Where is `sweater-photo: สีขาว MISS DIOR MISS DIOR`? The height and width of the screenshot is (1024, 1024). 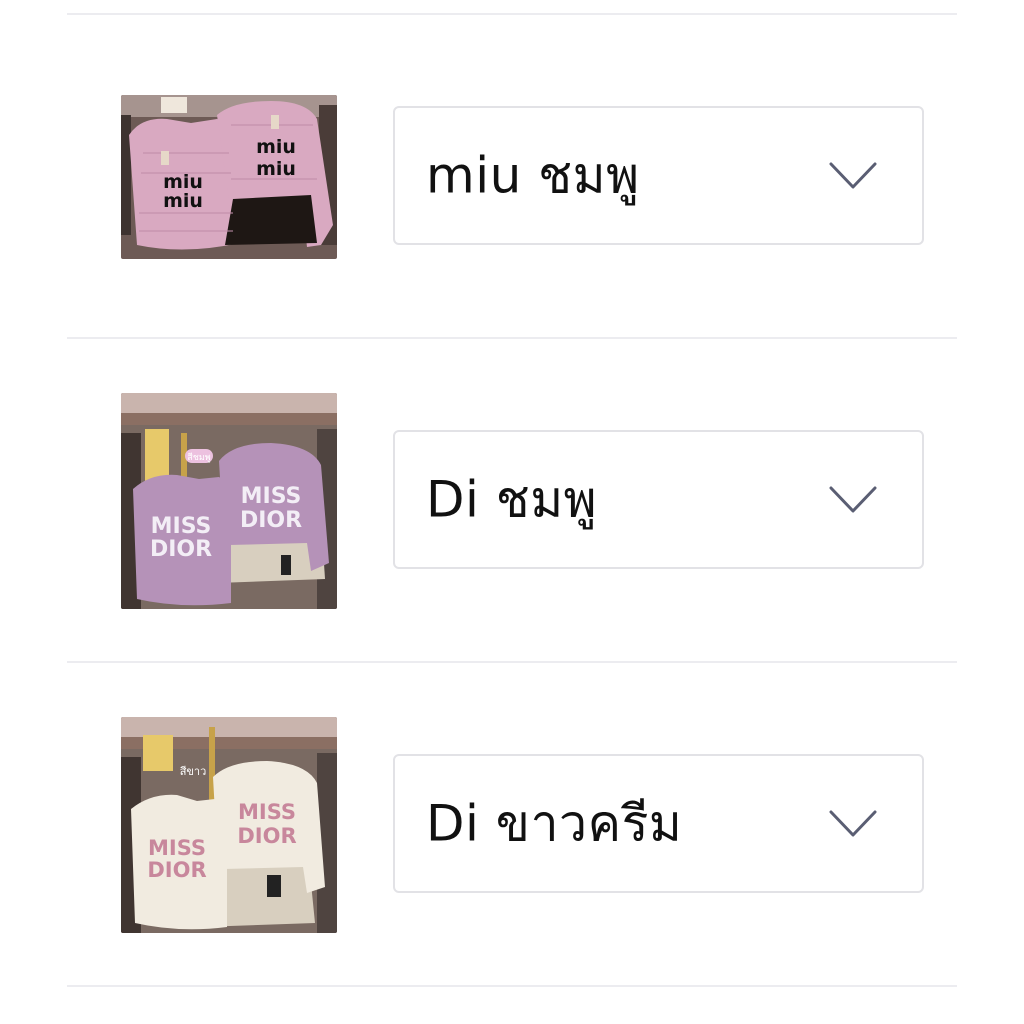 sweater-photo: สีขาว MISS DIOR MISS DIOR is located at coordinates (229, 825).